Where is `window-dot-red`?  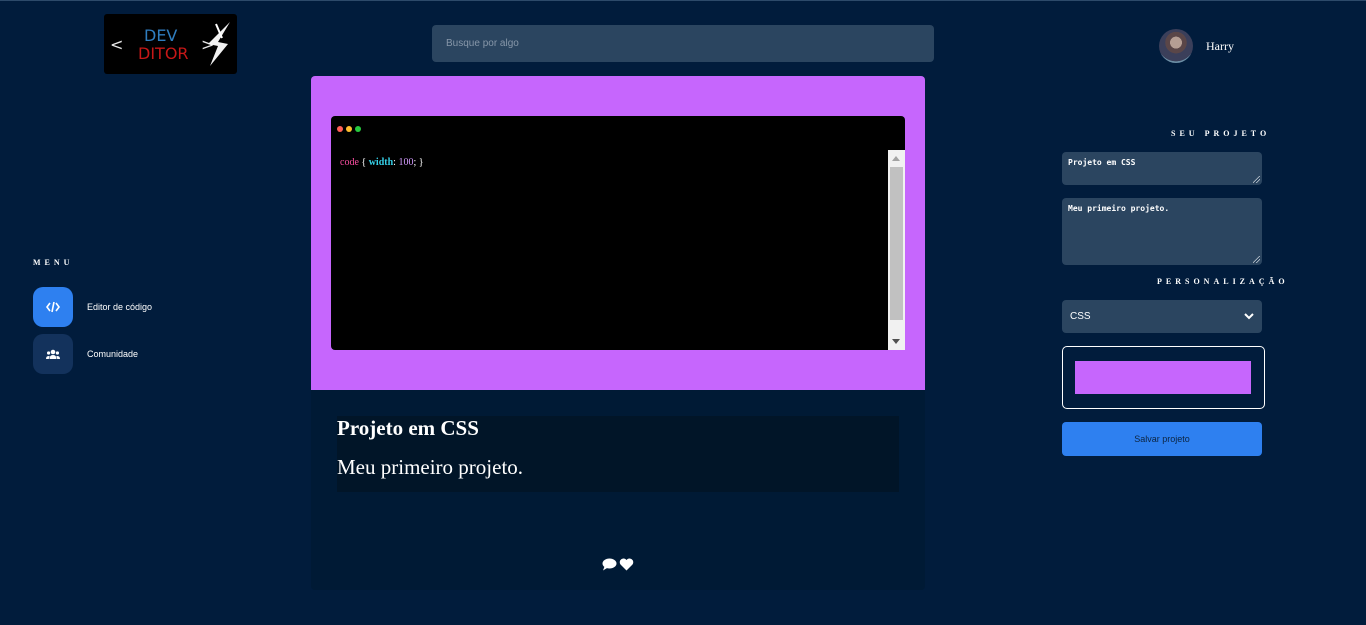
window-dot-red is located at coordinates (340, 129).